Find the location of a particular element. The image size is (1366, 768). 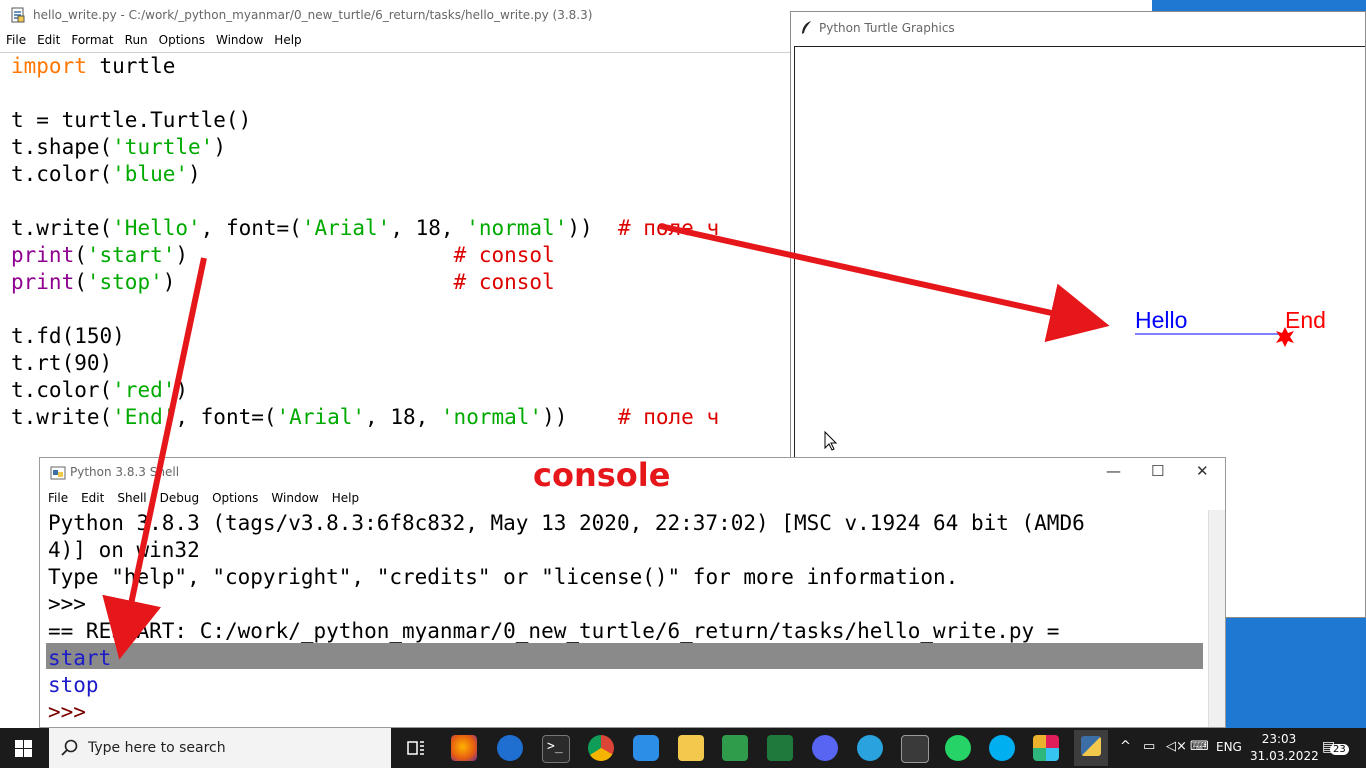

discord-icon is located at coordinates (825, 748).